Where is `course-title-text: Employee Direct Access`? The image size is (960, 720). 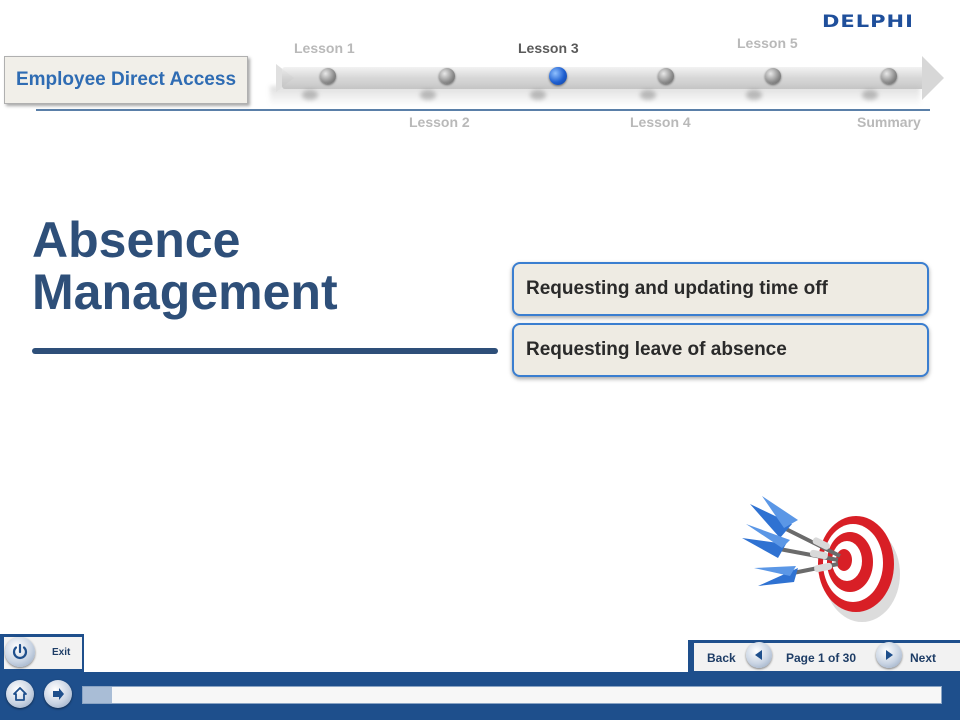
course-title-text: Employee Direct Access is located at coordinates (126, 79).